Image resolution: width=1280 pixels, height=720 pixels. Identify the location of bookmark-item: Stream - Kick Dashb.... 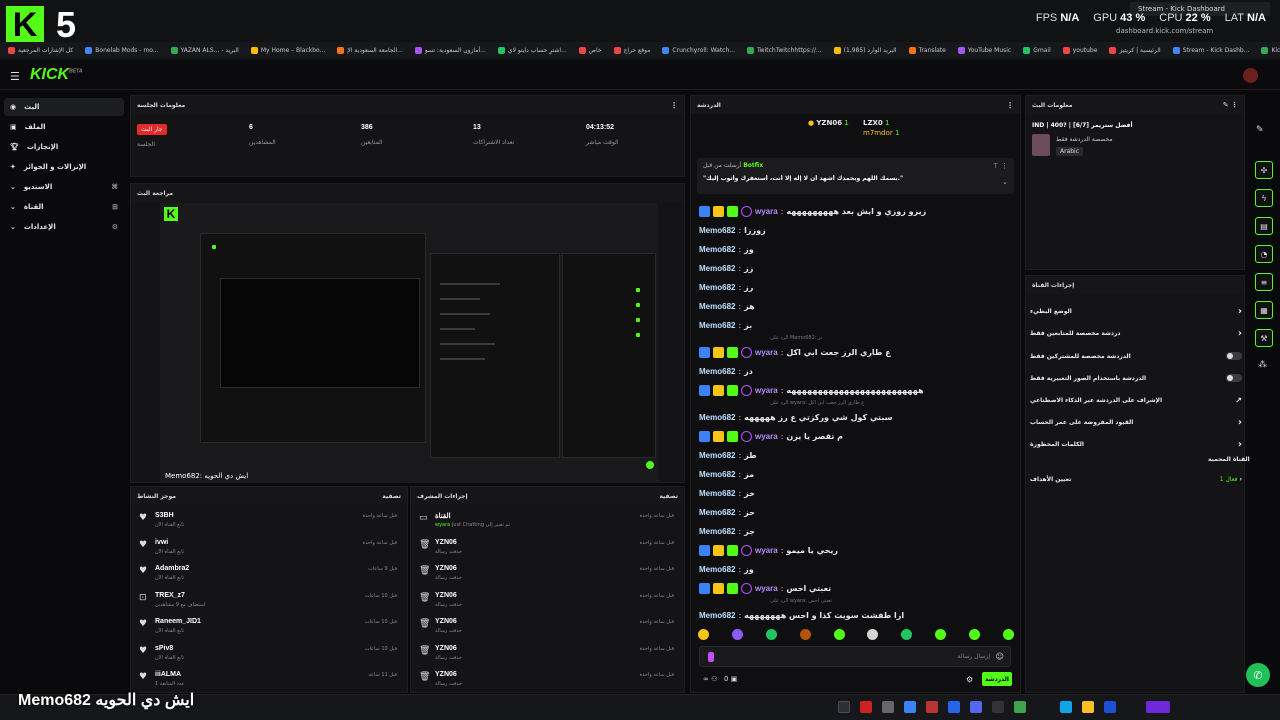
(1210, 50).